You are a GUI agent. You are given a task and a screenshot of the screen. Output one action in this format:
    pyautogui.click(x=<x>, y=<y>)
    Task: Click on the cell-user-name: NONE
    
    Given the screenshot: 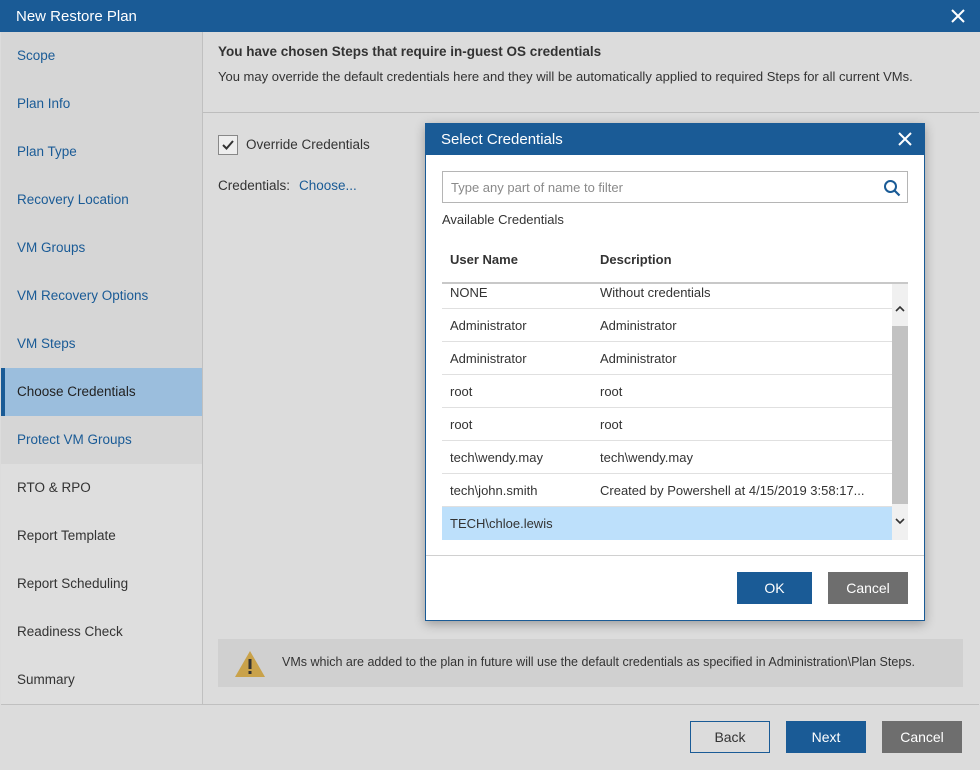 What is the action you would take?
    pyautogui.click(x=469, y=292)
    